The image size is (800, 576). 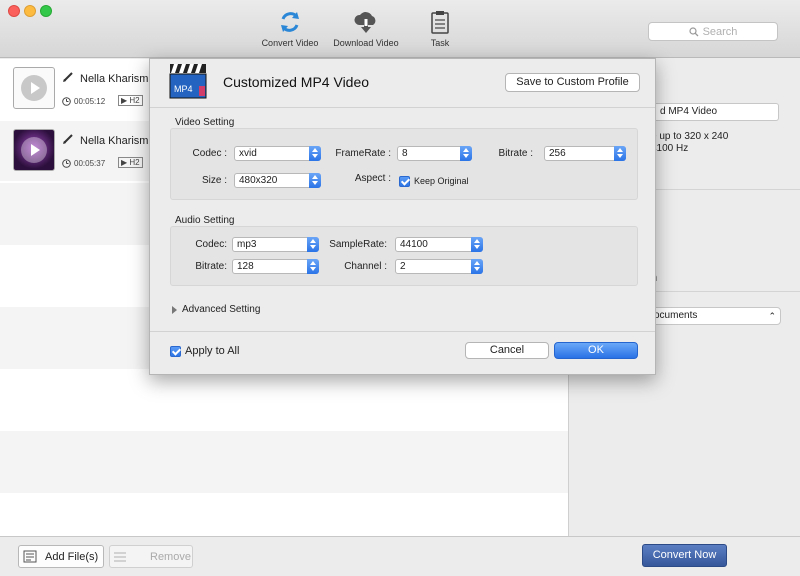 What do you see at coordinates (596, 350) in the screenshot?
I see `ok-button: OK` at bounding box center [596, 350].